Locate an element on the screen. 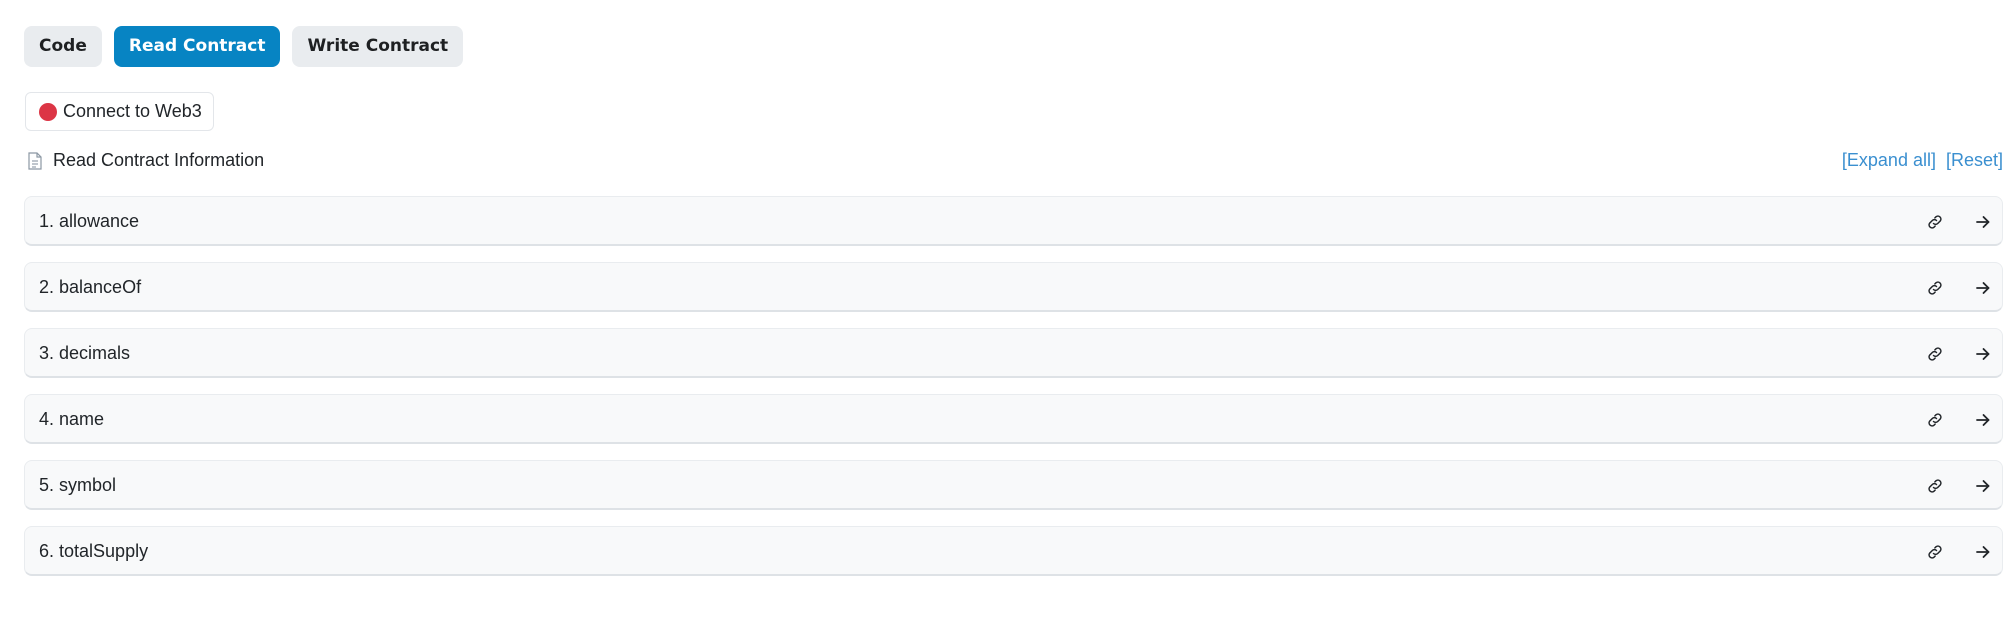 The height and width of the screenshot is (620, 2009). function-label: 5. symbol is located at coordinates (78, 485).